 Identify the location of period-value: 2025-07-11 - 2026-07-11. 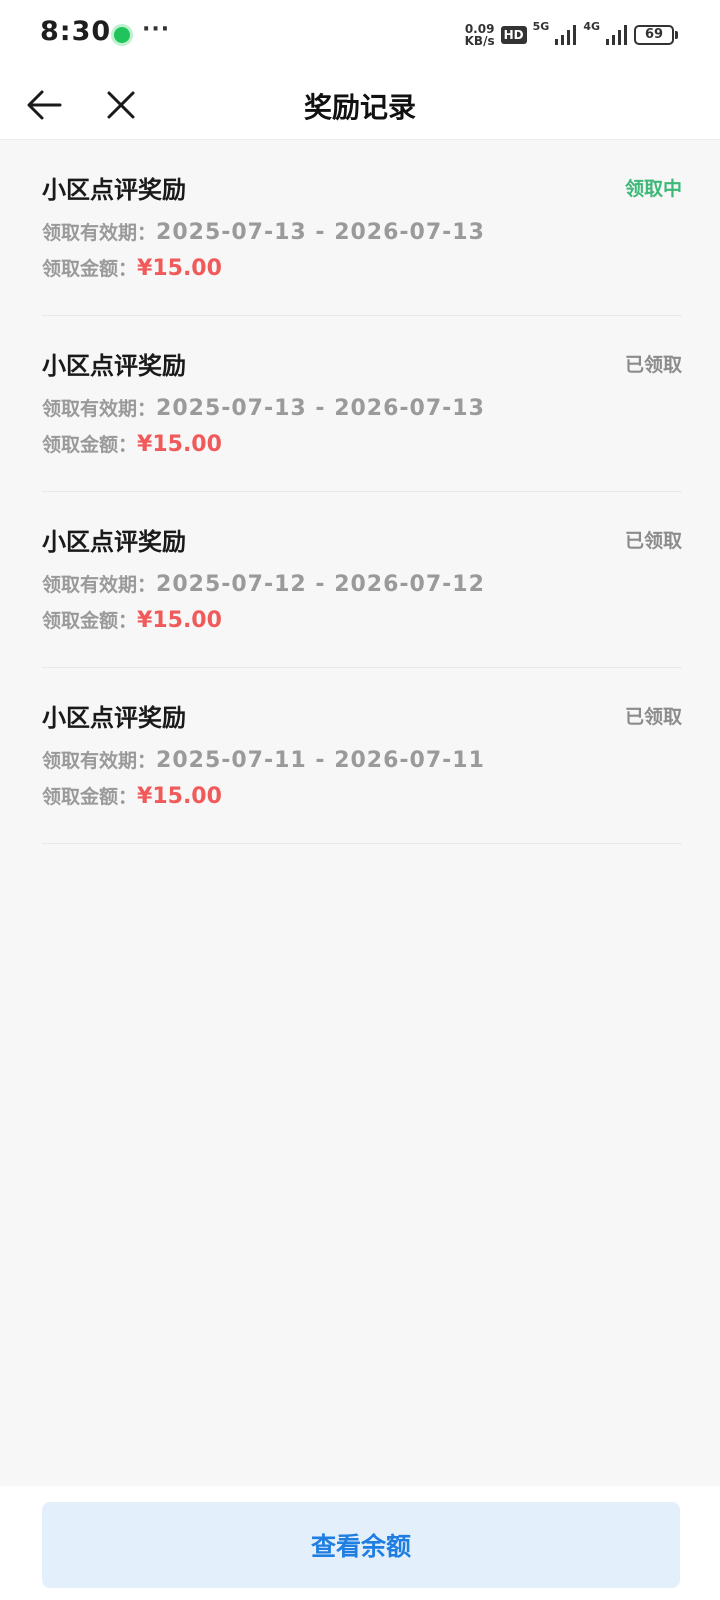
(320, 760).